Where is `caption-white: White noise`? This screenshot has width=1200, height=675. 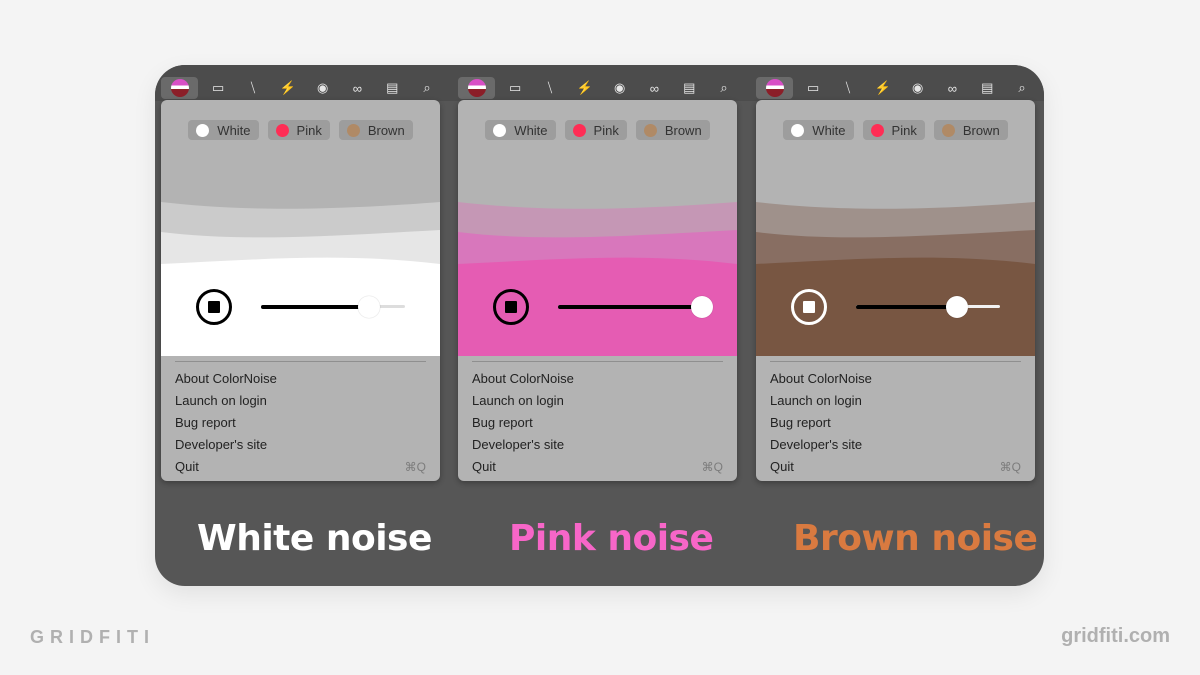
caption-white: White noise is located at coordinates (314, 538).